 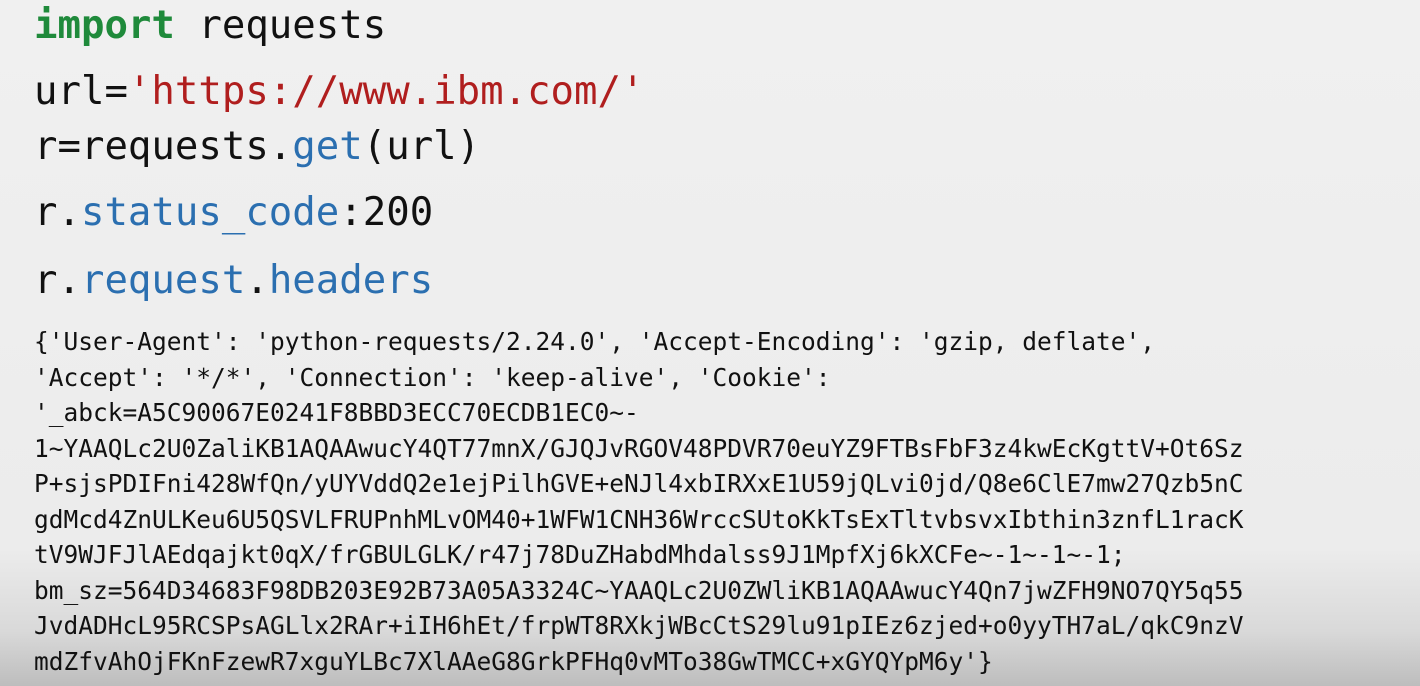 I want to click on get-method: get, so click(x=327, y=146).